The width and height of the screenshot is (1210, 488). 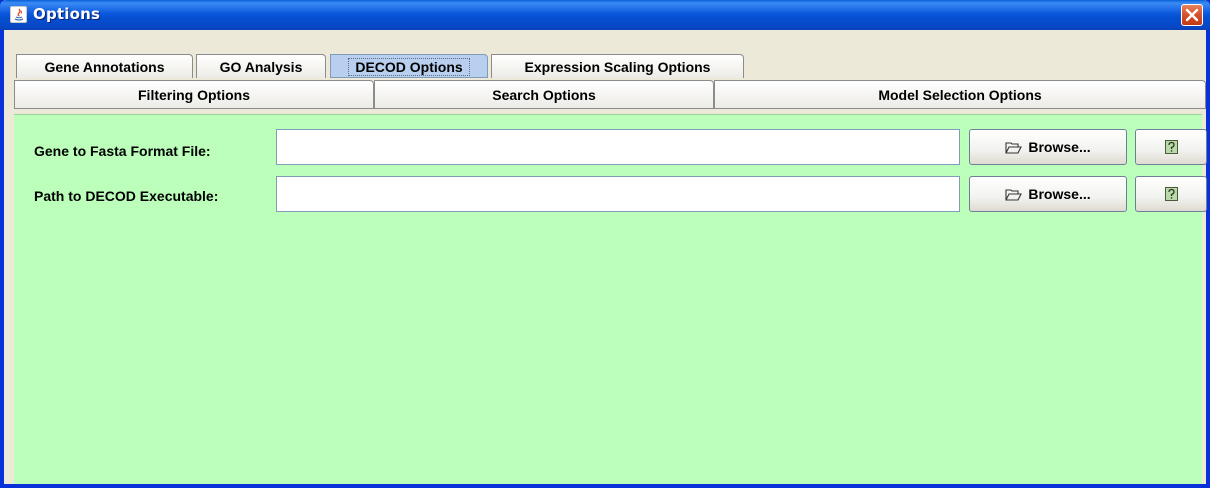 I want to click on tab-label: Gene Annotations, so click(x=104, y=67).